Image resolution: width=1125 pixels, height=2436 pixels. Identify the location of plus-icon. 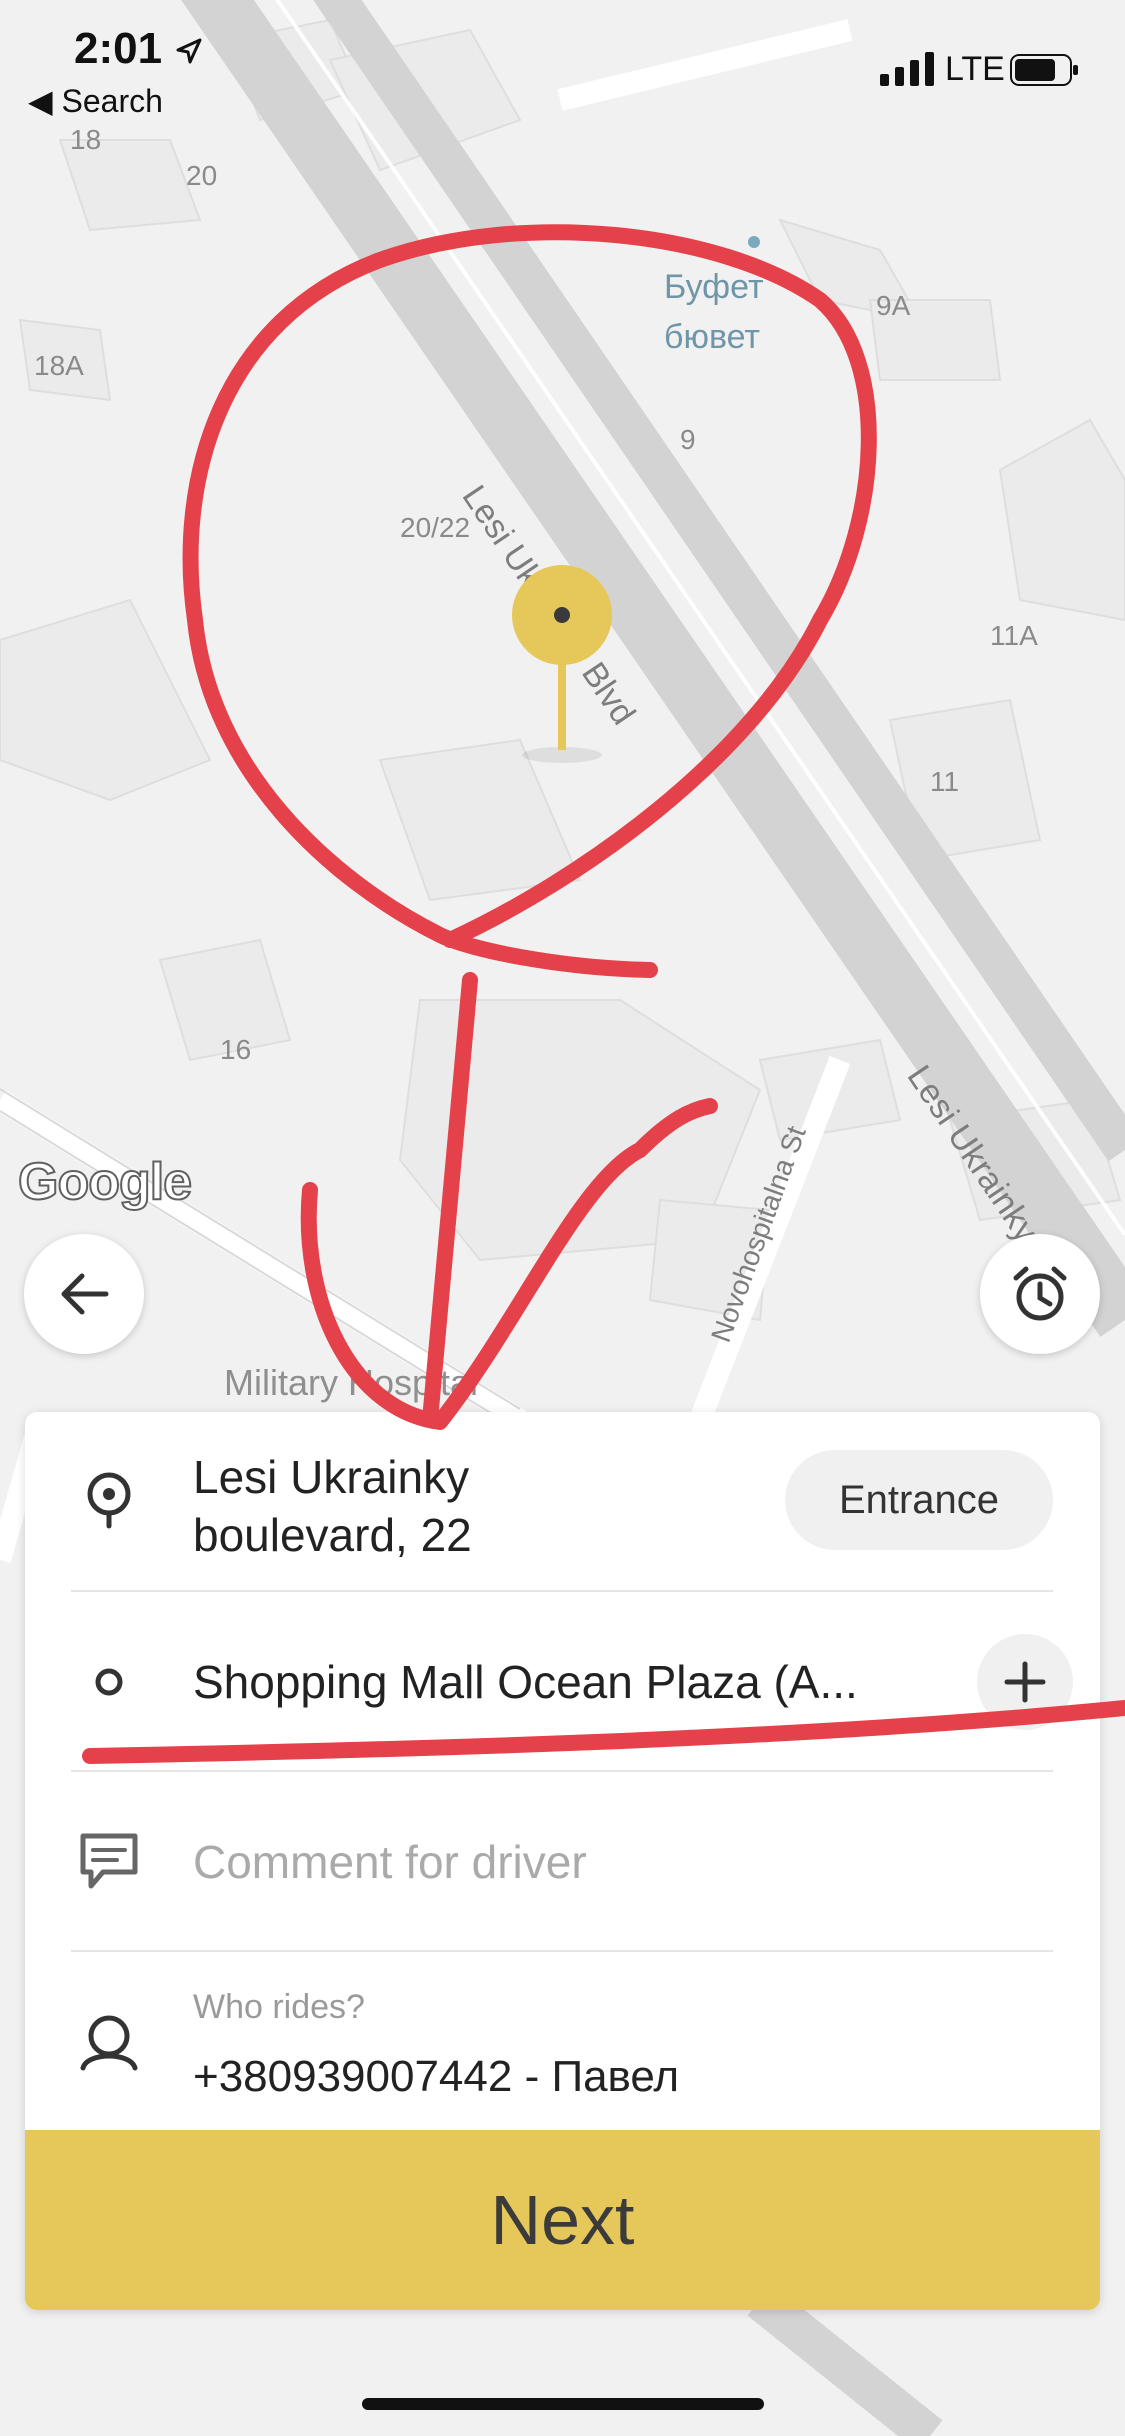
(1025, 1682).